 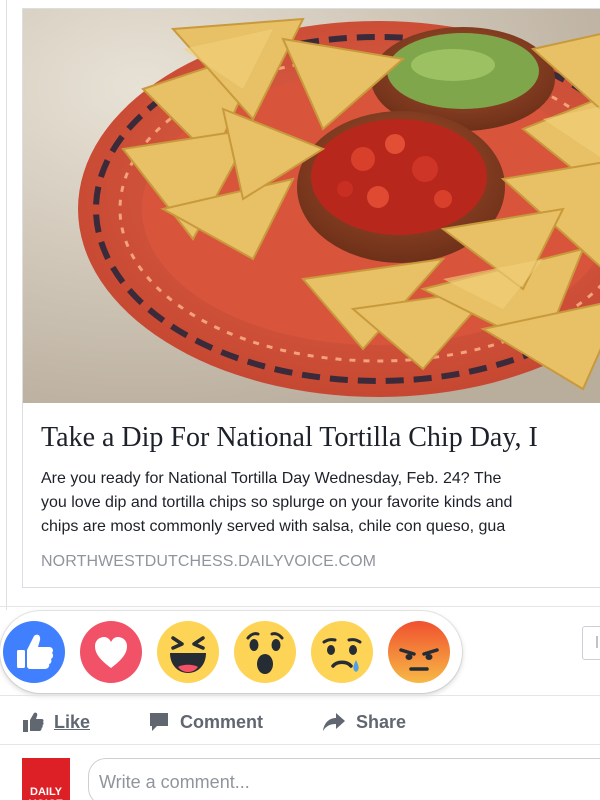 I want to click on sad-reaction-icon, so click(x=342, y=652).